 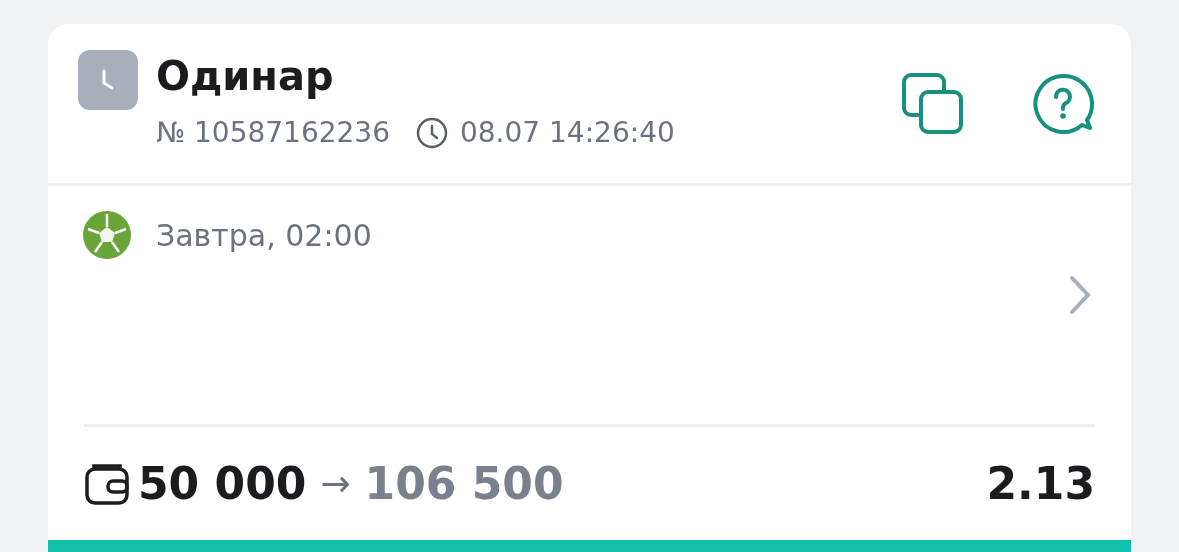 What do you see at coordinates (432, 132) in the screenshot?
I see `clock-icon` at bounding box center [432, 132].